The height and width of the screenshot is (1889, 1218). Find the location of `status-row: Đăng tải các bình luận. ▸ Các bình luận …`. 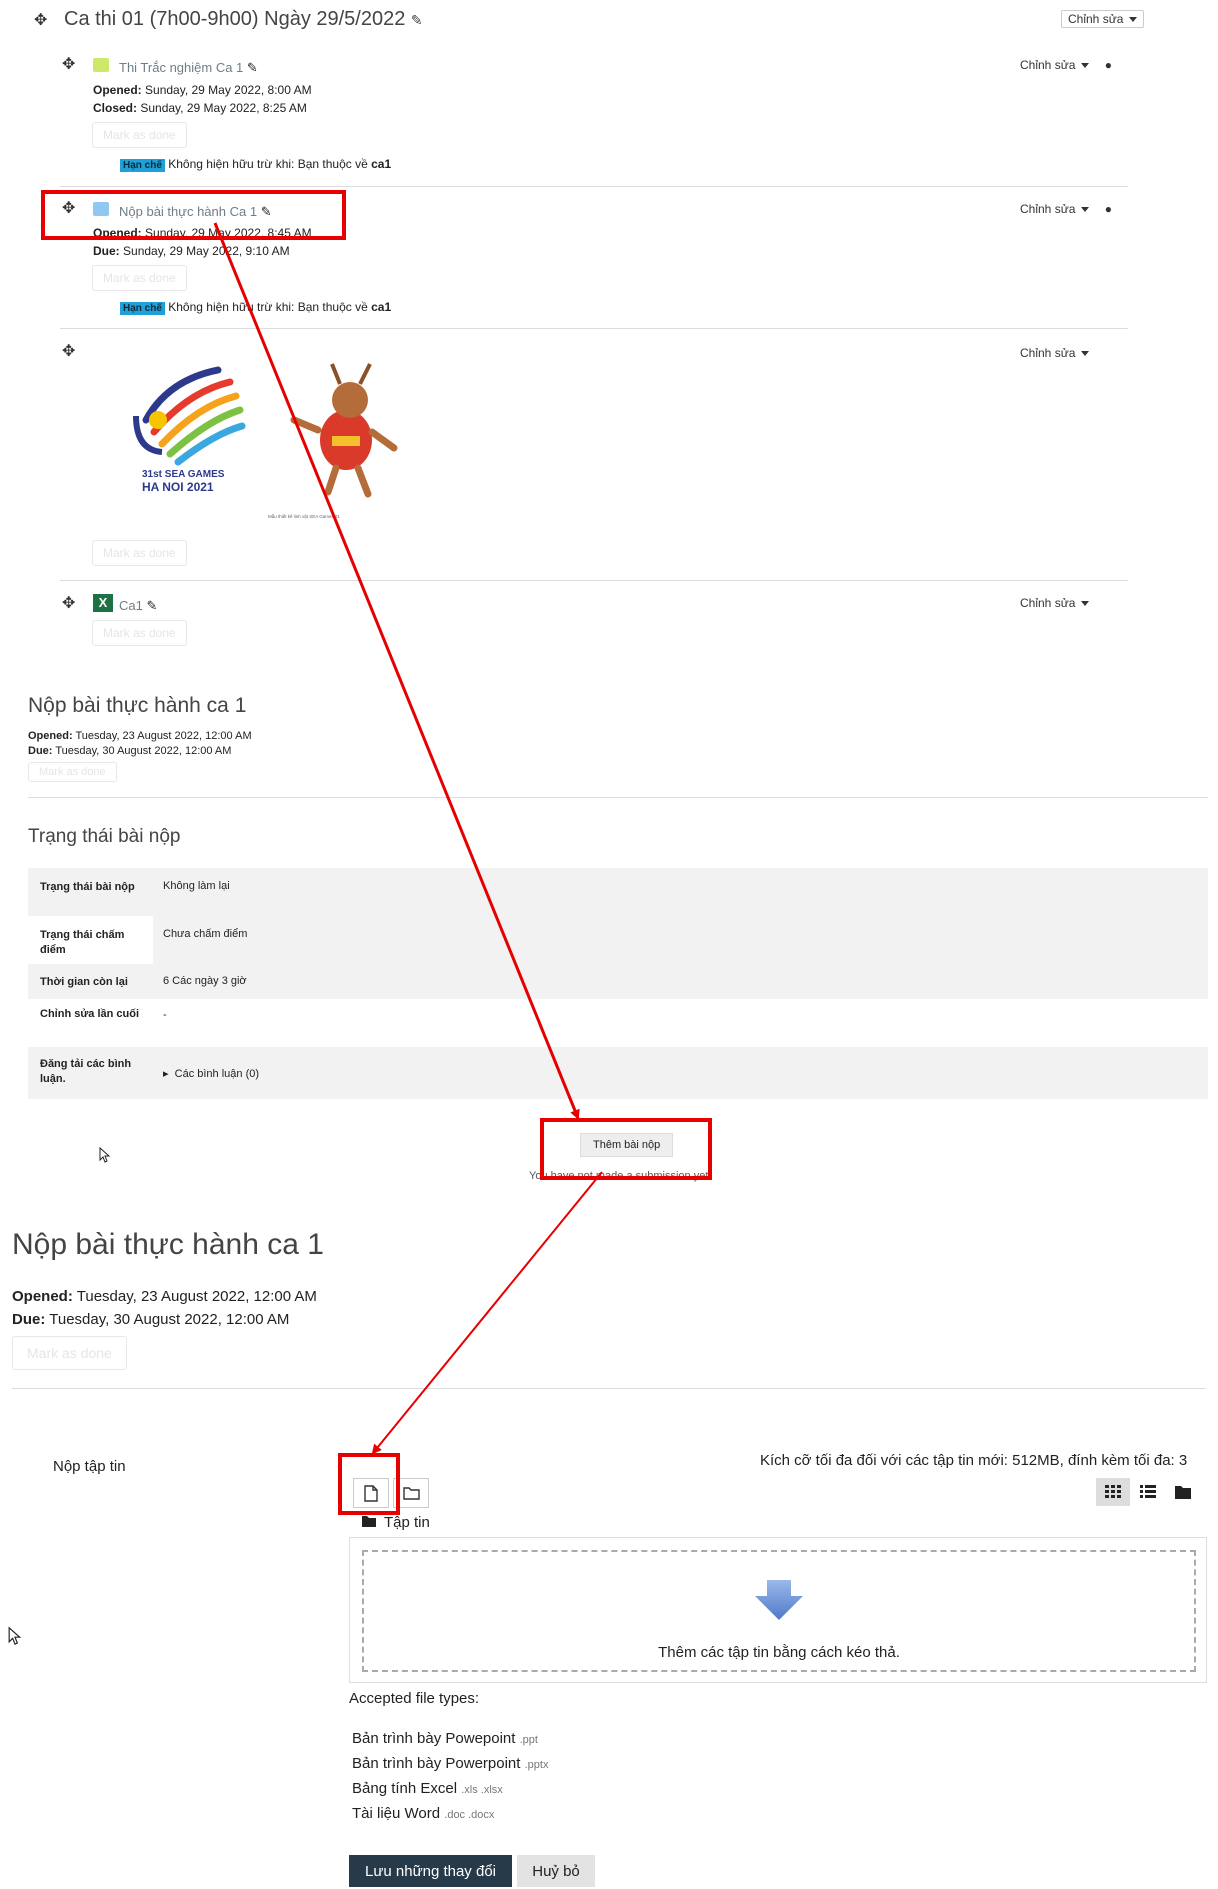

status-row: Đăng tải các bình luận. ▸ Các bình luận … is located at coordinates (618, 1073).